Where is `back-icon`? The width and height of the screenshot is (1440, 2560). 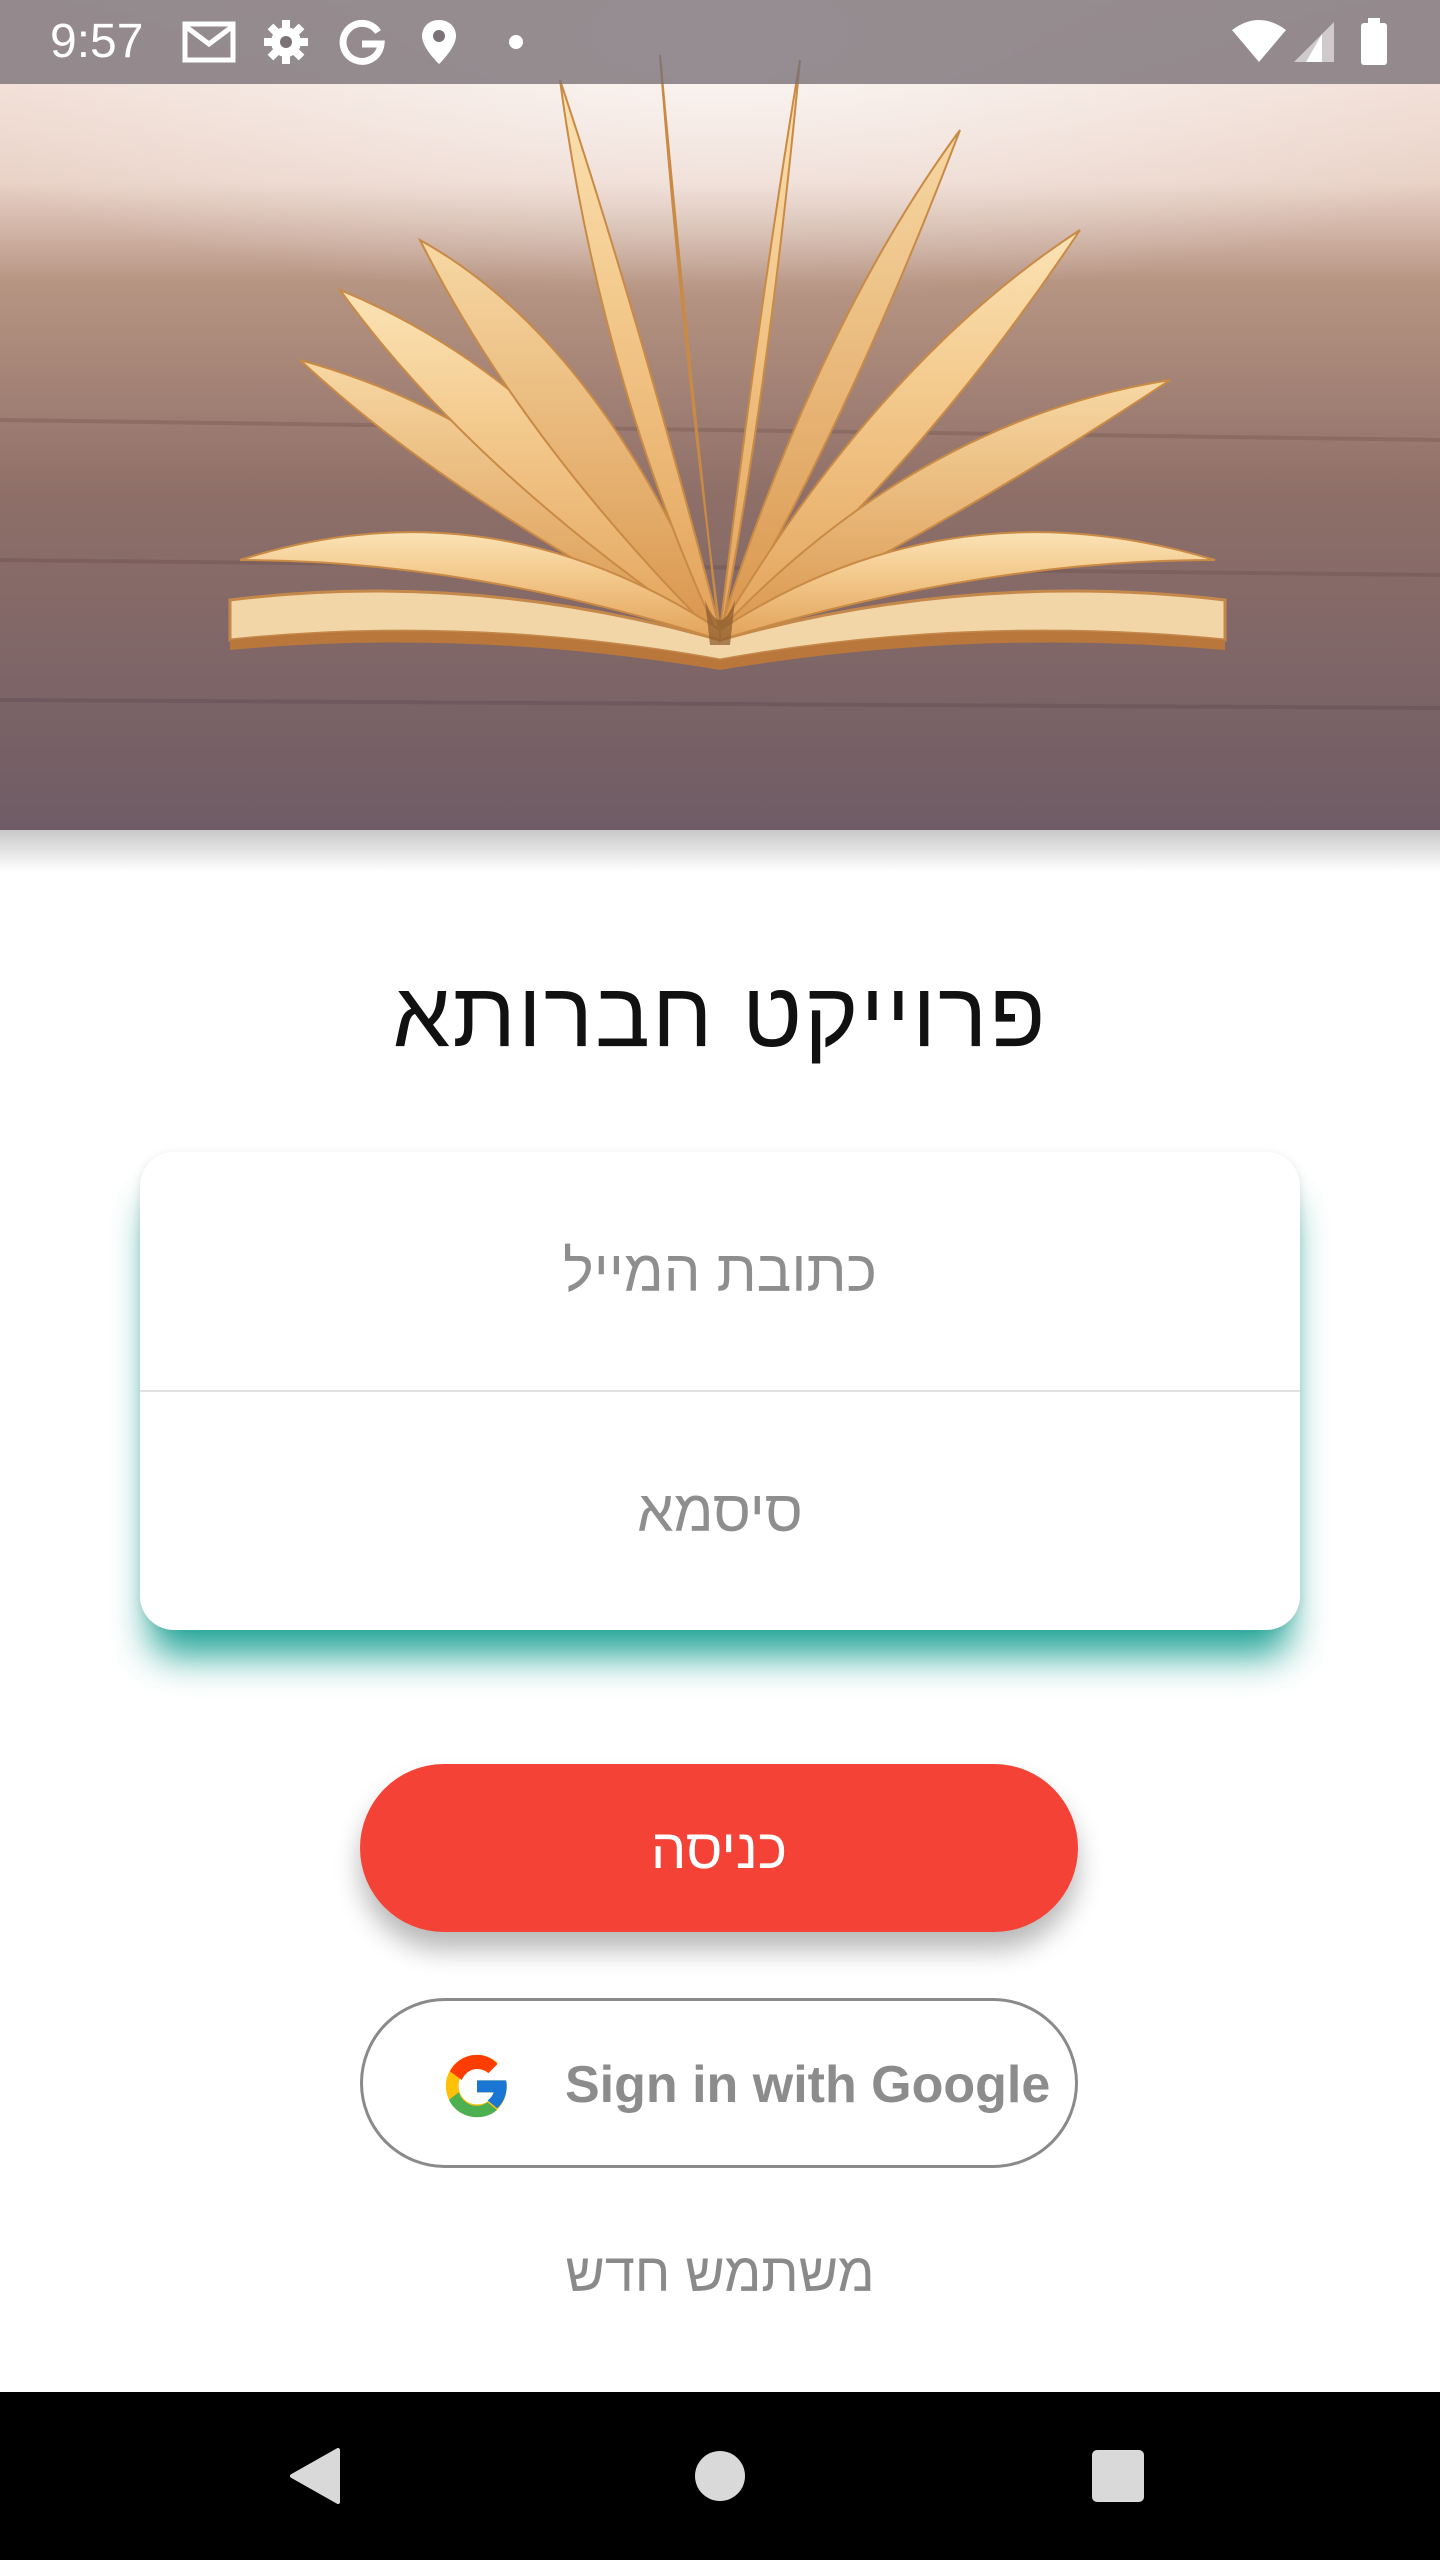 back-icon is located at coordinates (318, 2476).